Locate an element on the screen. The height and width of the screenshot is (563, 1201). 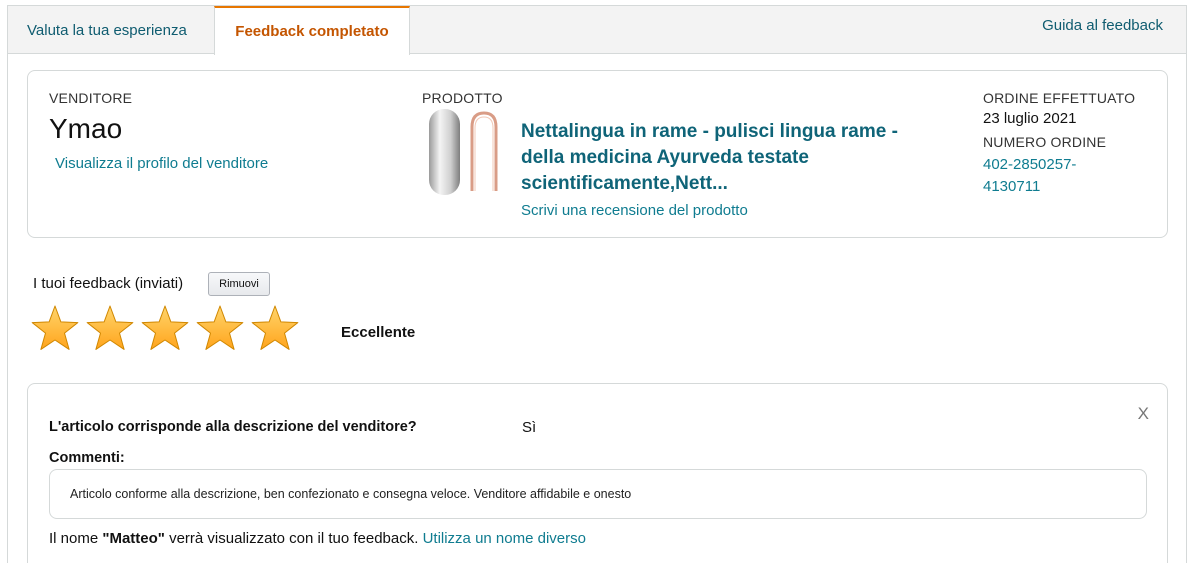
use-different-name-link: Utilizza un nome diverso is located at coordinates (504, 538).